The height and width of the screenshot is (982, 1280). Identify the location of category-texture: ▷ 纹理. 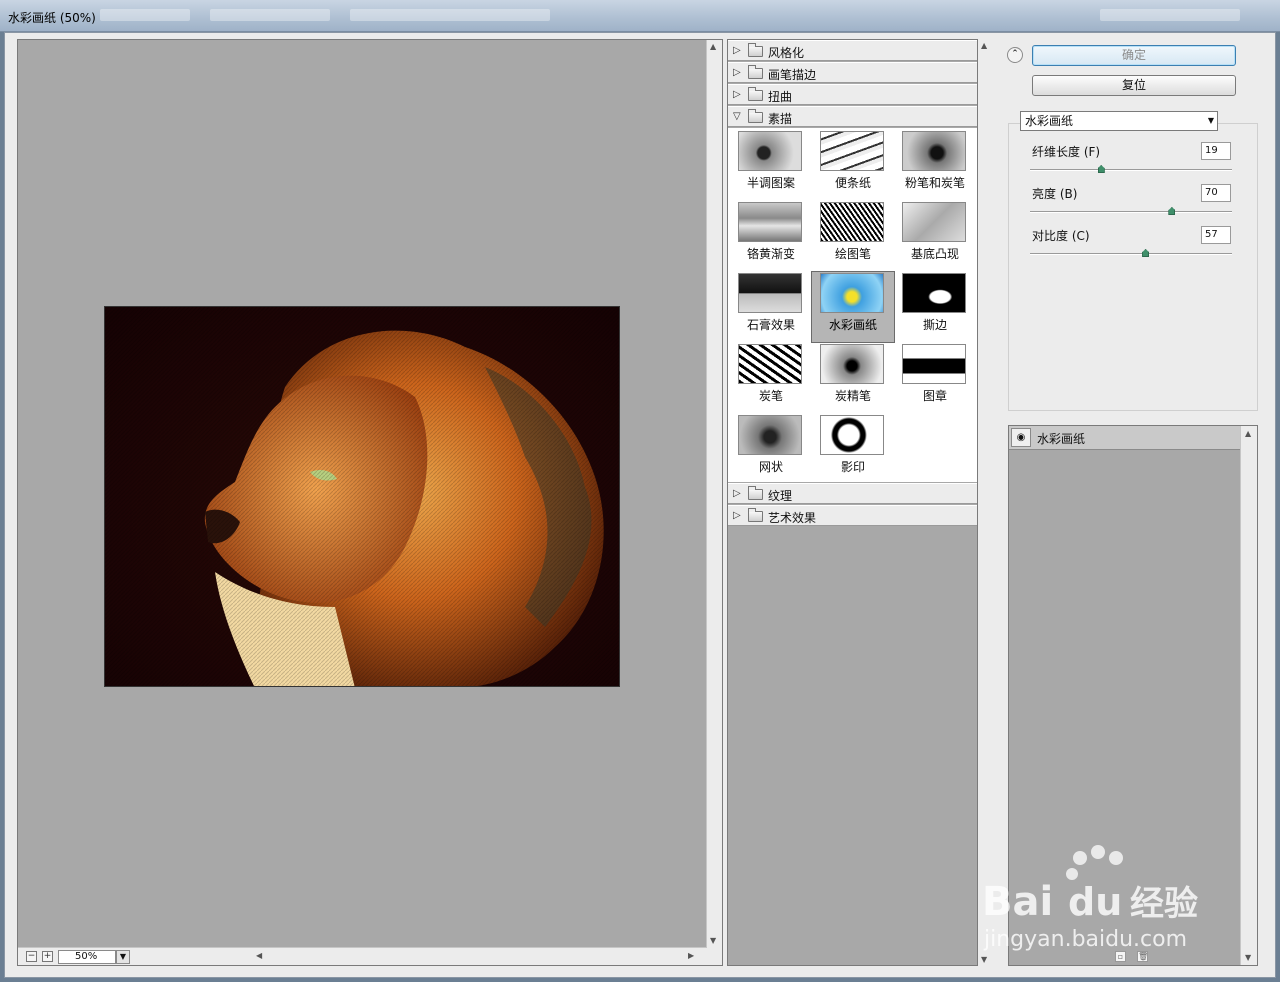
(852, 493).